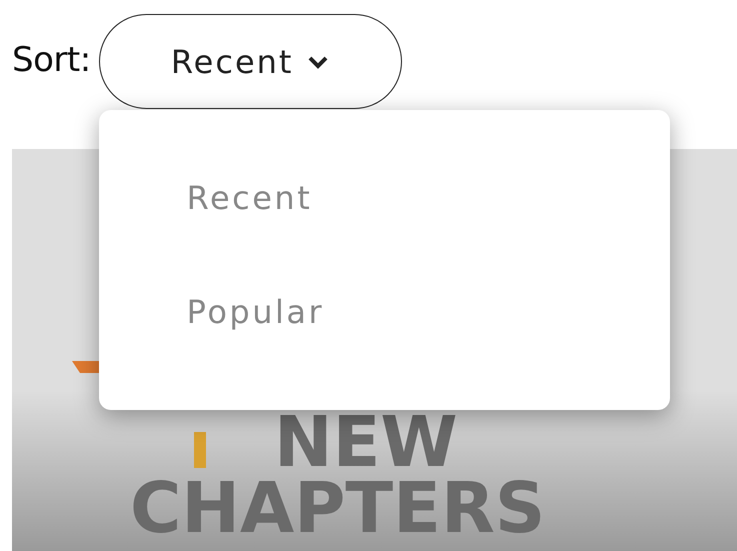 Image resolution: width=737 pixels, height=551 pixels. What do you see at coordinates (318, 61) in the screenshot?
I see `chevron-down-icon` at bounding box center [318, 61].